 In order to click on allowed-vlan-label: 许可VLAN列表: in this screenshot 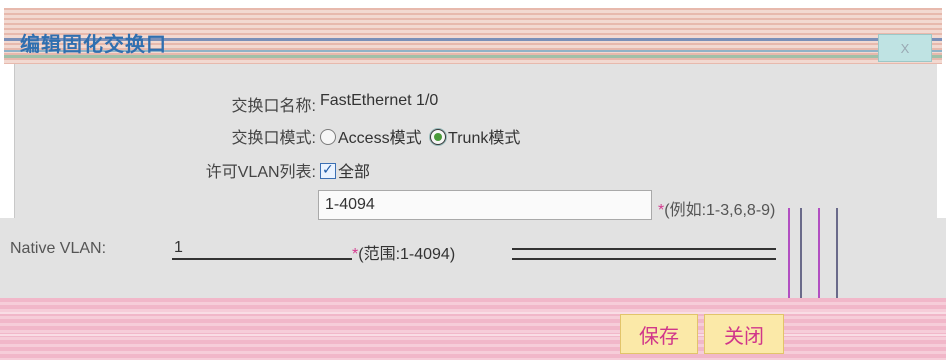, I will do `click(260, 172)`.